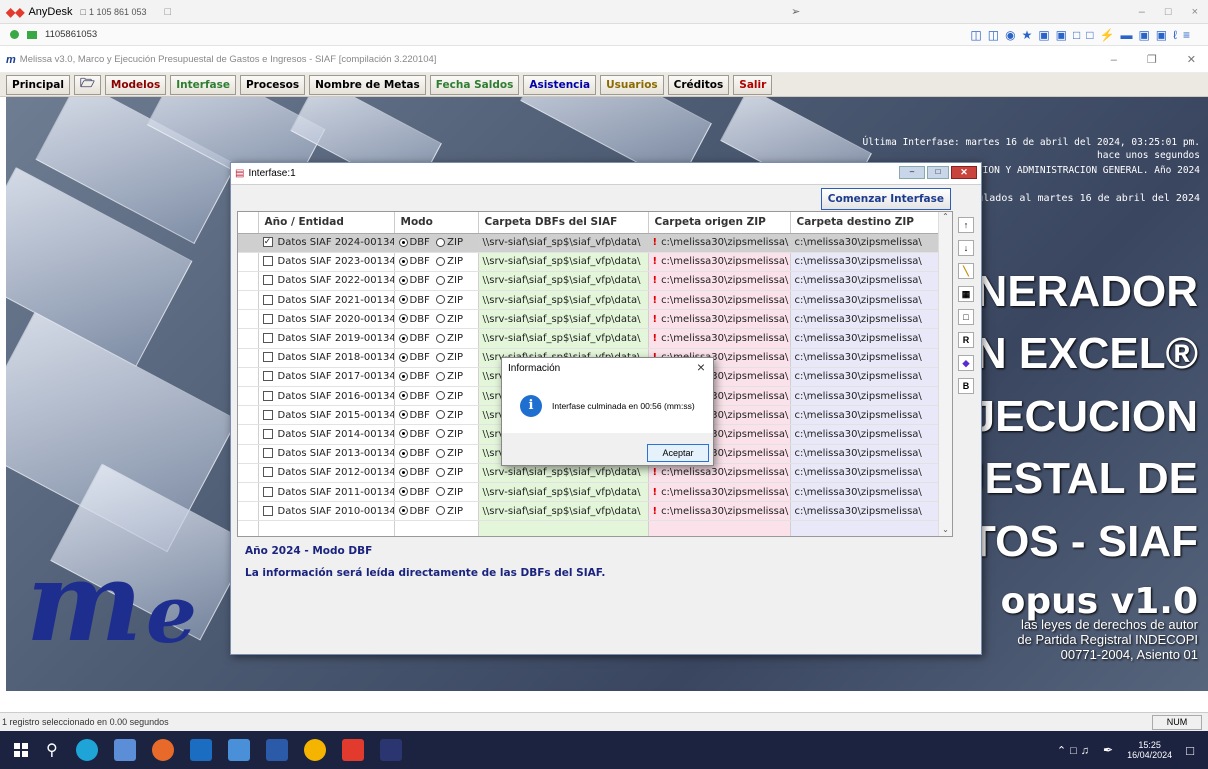 Image resolution: width=1208 pixels, height=769 pixels. What do you see at coordinates (885, 199) in the screenshot?
I see `start-interface-button: Comenzar Interfase` at bounding box center [885, 199].